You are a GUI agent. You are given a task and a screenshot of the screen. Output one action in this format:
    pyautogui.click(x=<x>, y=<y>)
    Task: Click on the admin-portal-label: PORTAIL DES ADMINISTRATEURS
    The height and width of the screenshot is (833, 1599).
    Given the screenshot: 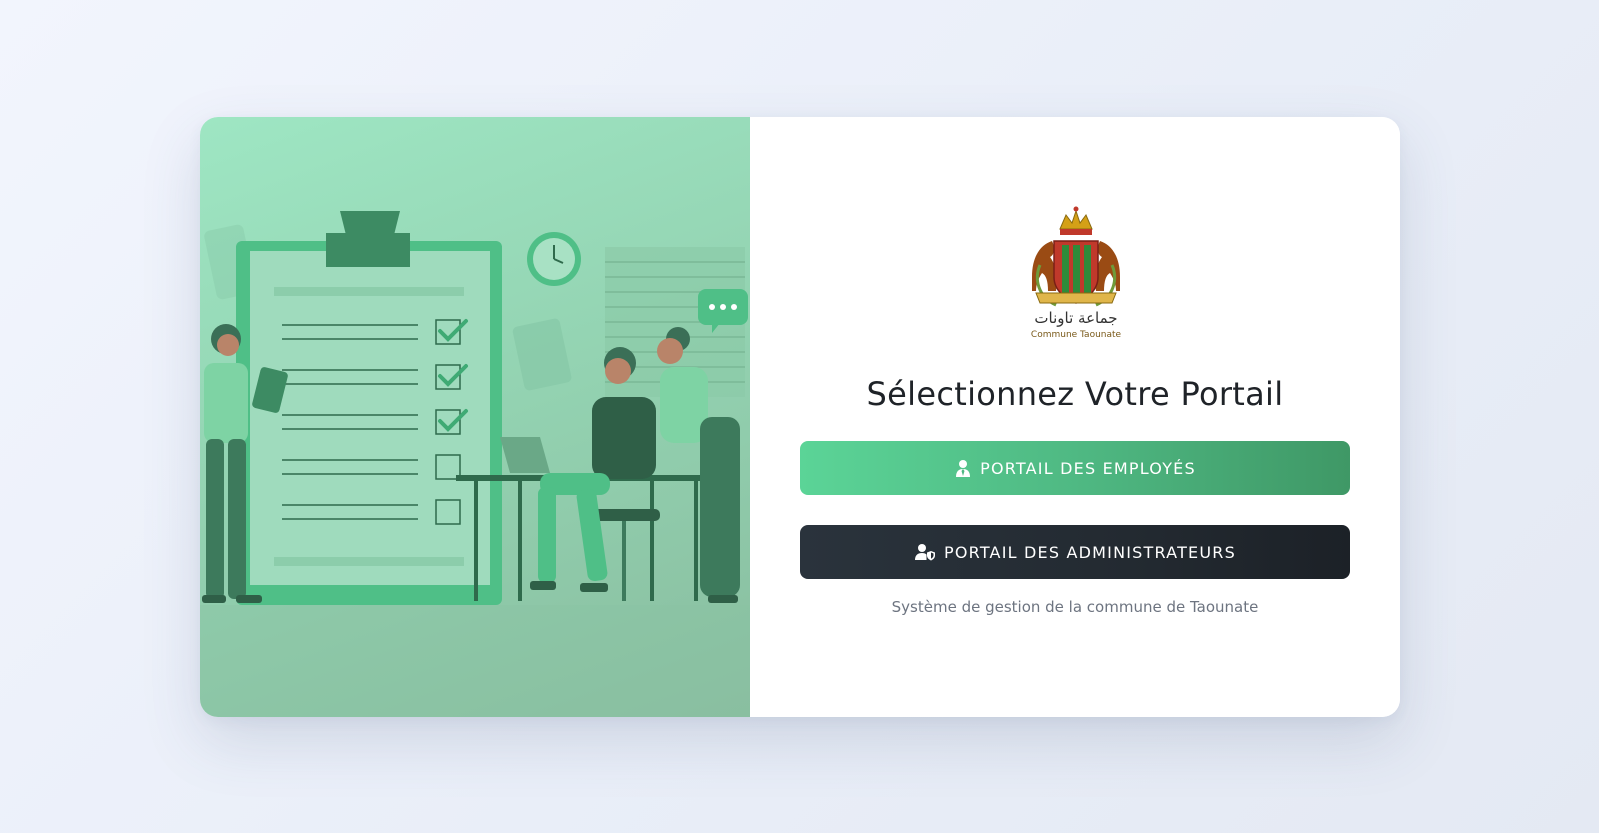 What is the action you would take?
    pyautogui.click(x=1090, y=552)
    